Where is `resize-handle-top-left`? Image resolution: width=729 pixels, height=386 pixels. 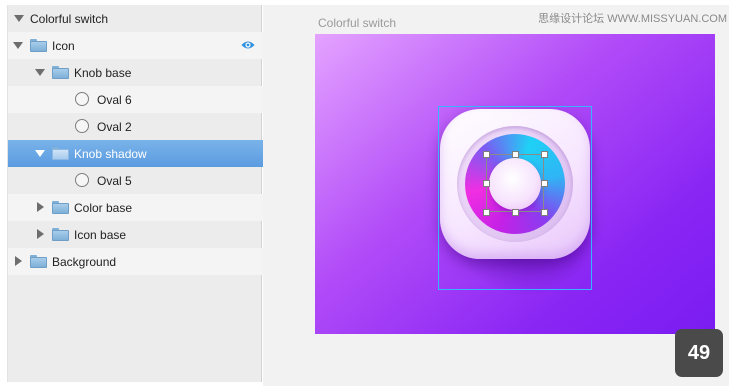 resize-handle-top-left is located at coordinates (486, 154).